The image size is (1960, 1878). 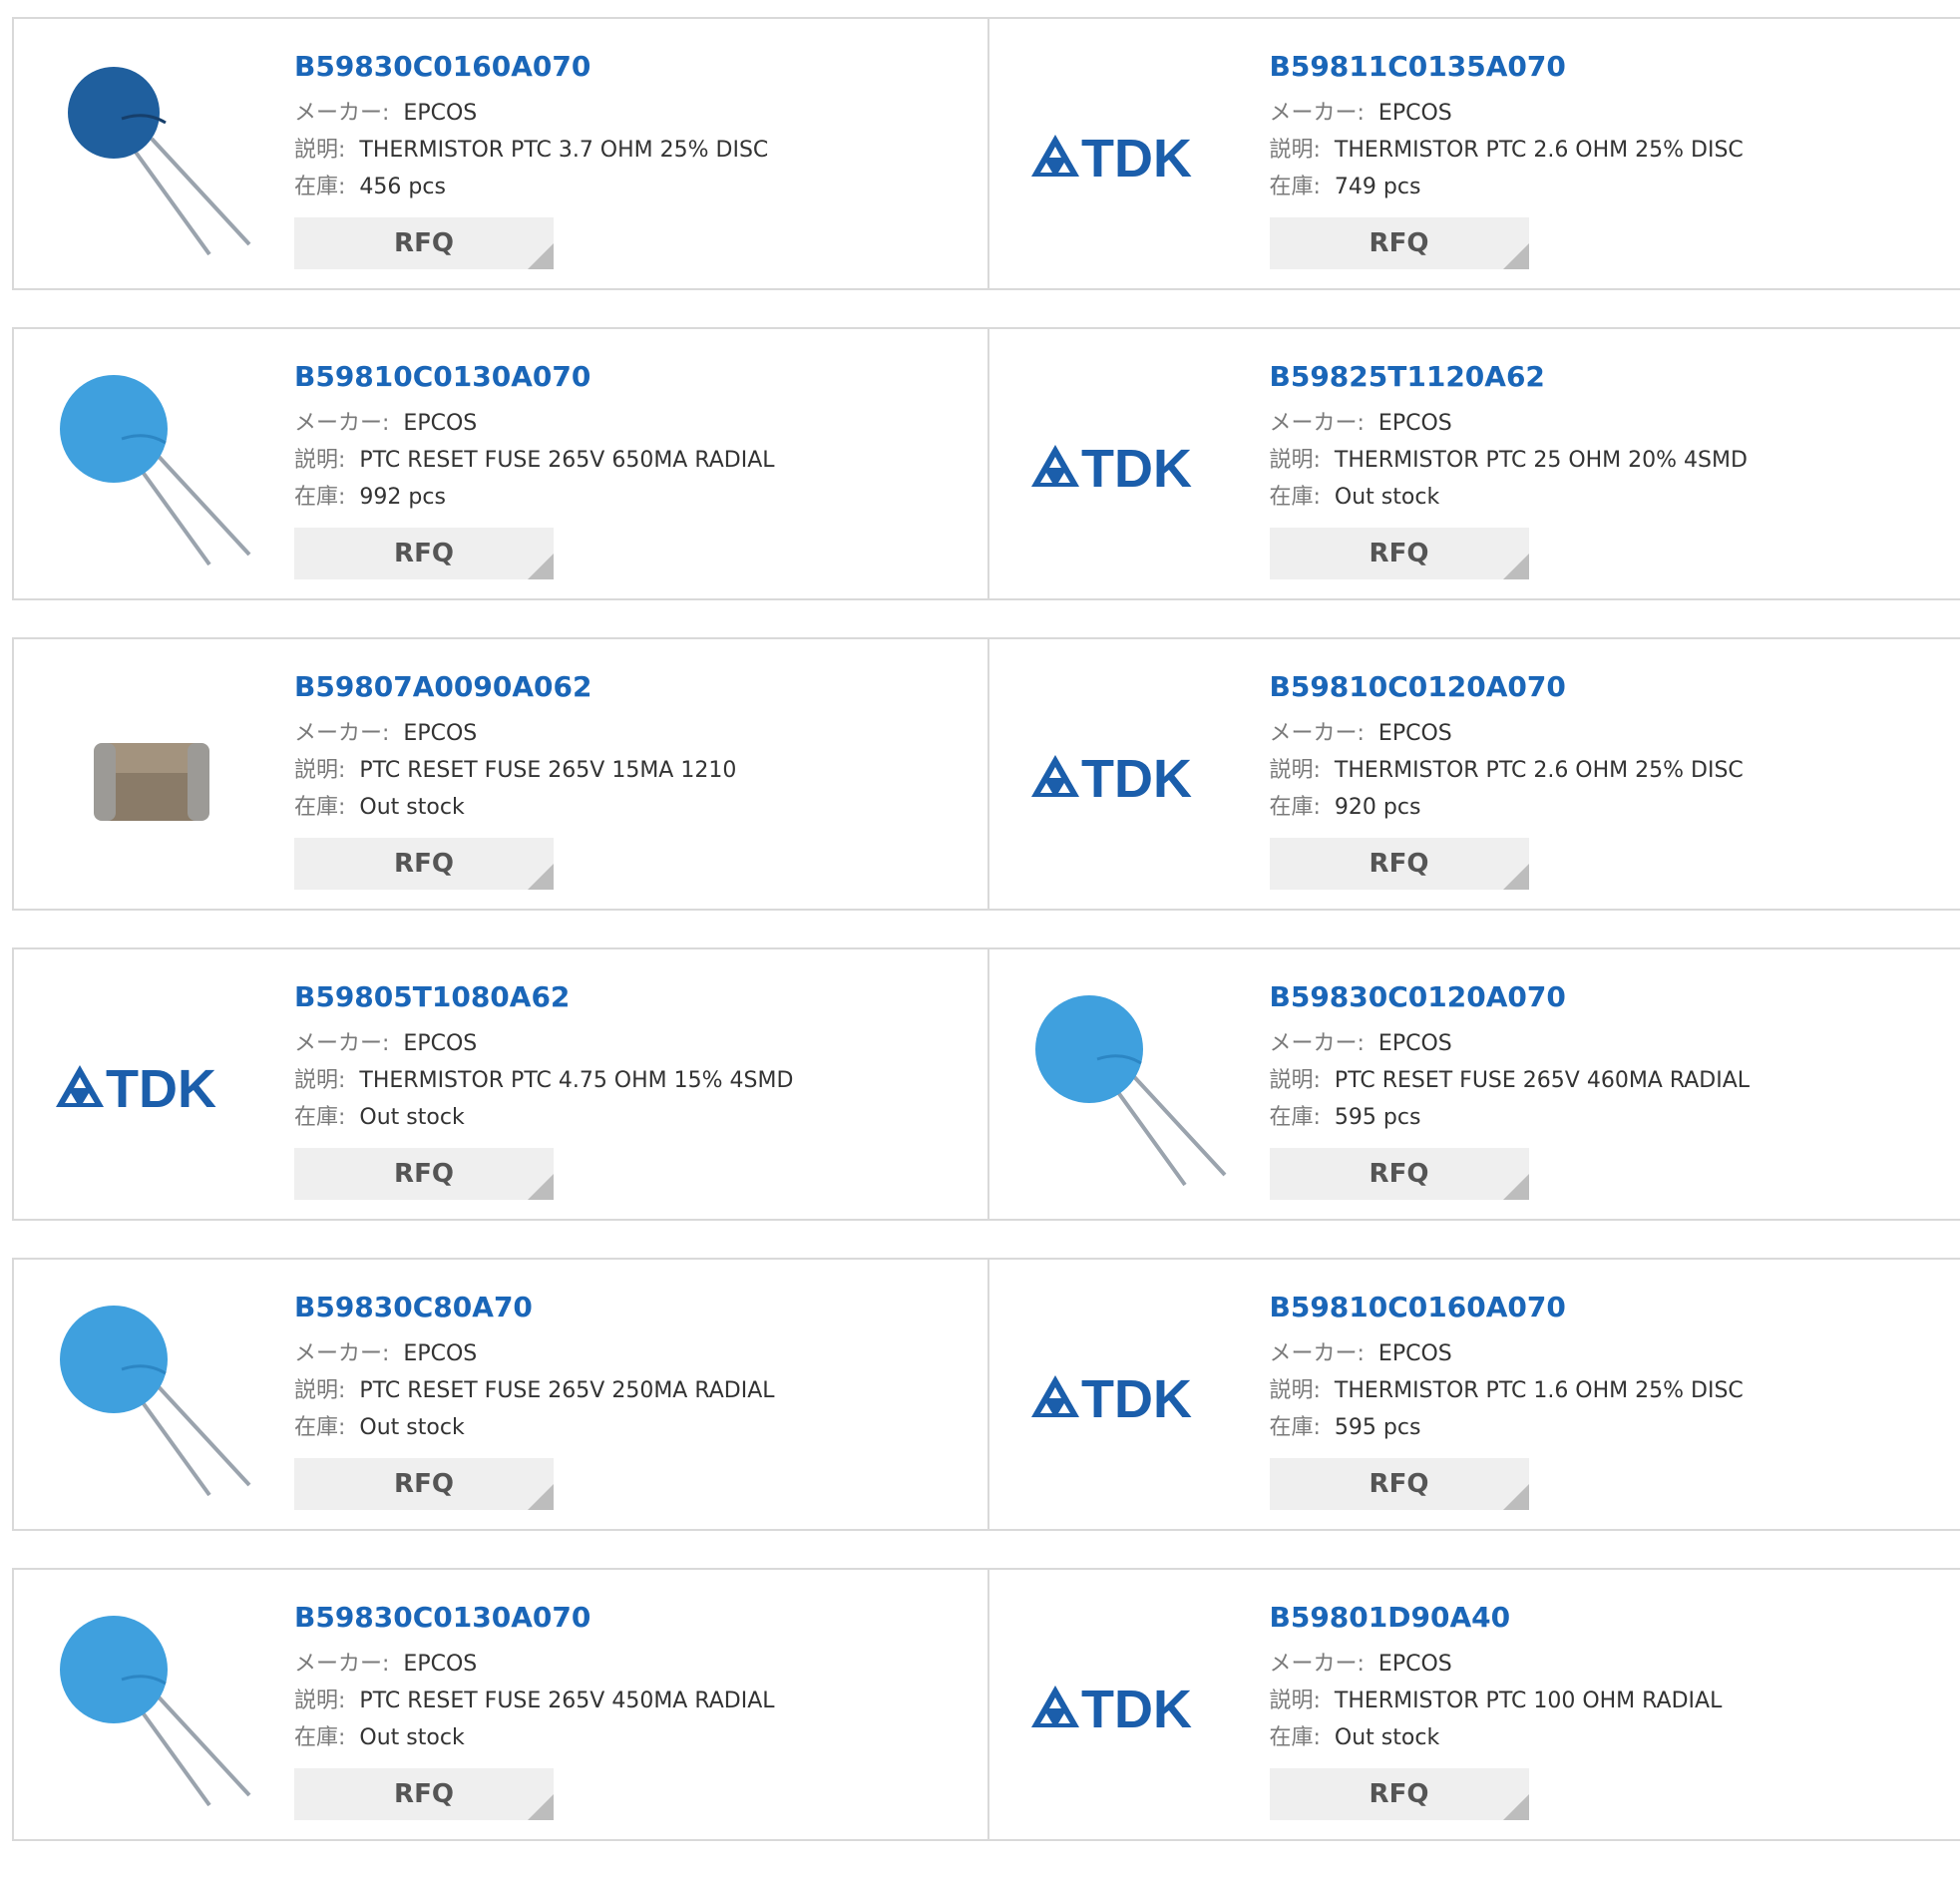 I want to click on stock-line: 在庫:Out stock, so click(x=1509, y=497).